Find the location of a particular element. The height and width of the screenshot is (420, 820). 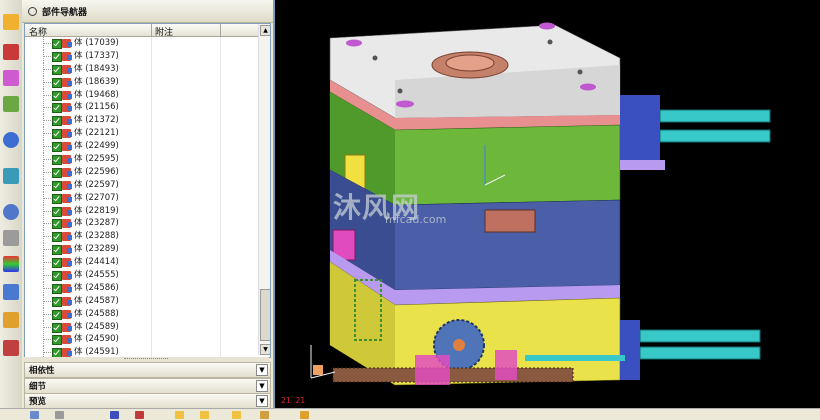

hd3d-tools-icon is located at coordinates (11, 140).